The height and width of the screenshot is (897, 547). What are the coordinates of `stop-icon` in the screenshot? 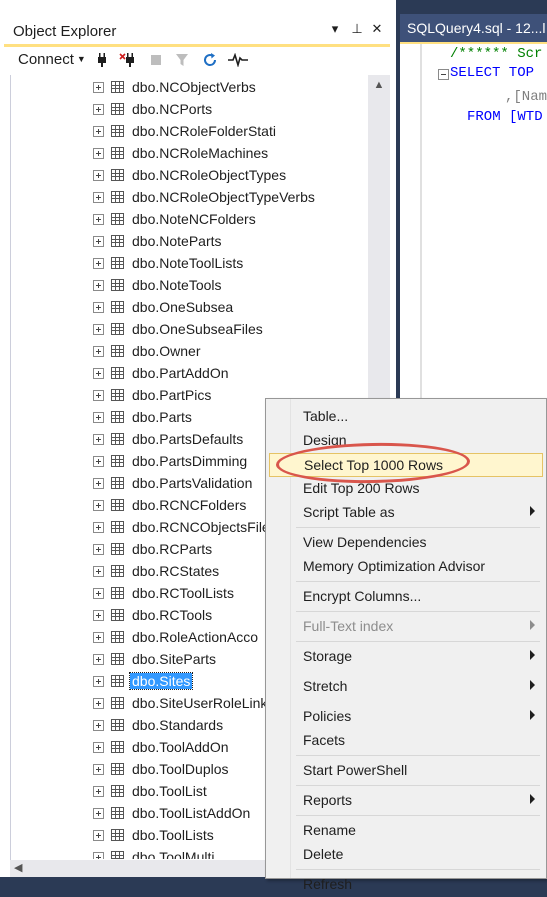 It's located at (156, 60).